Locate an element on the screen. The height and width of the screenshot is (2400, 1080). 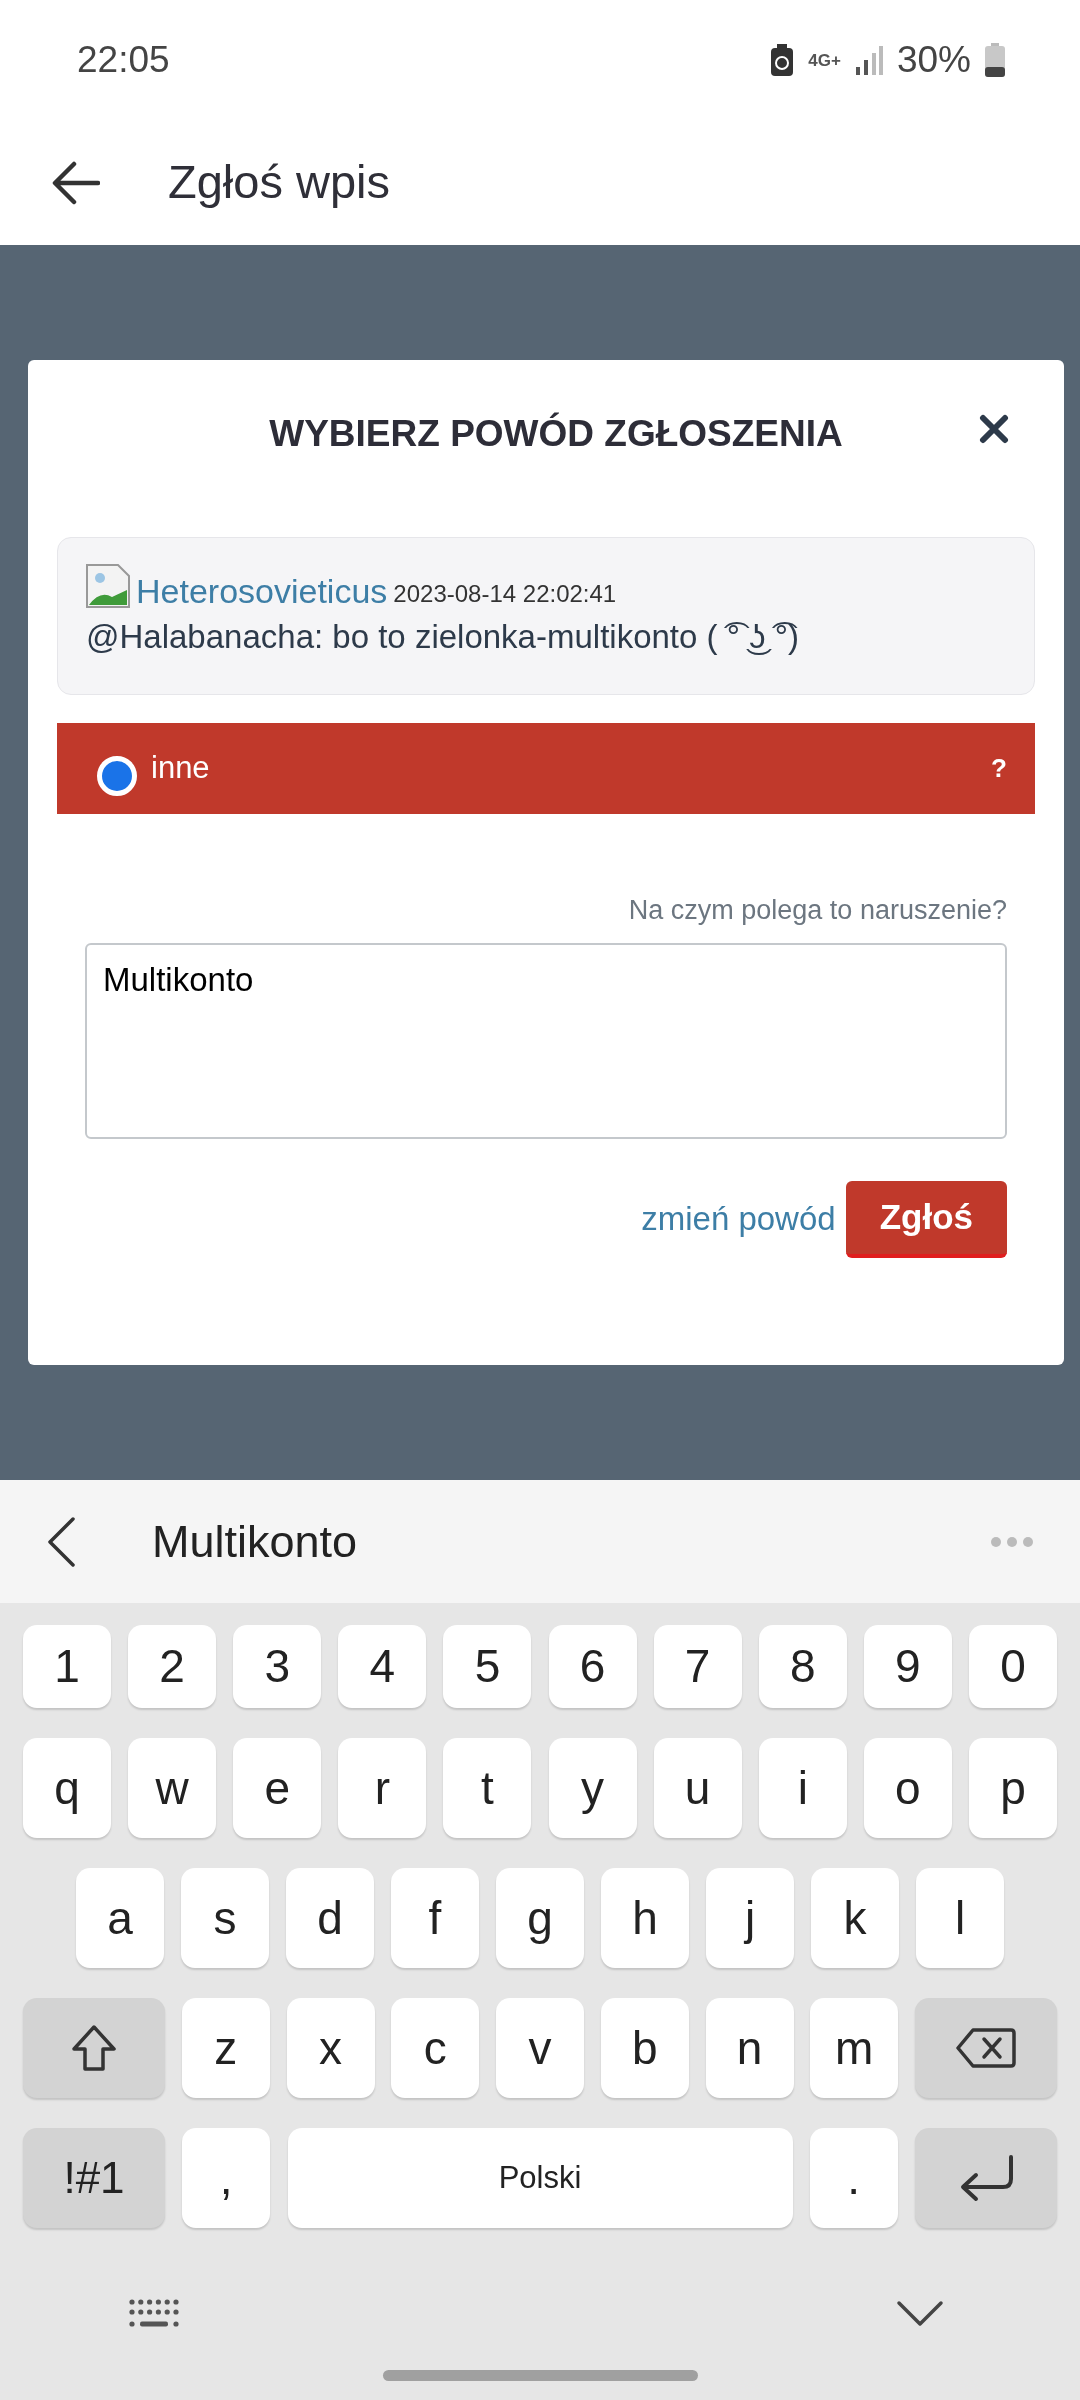
keyboard-key: x is located at coordinates (330, 2048).